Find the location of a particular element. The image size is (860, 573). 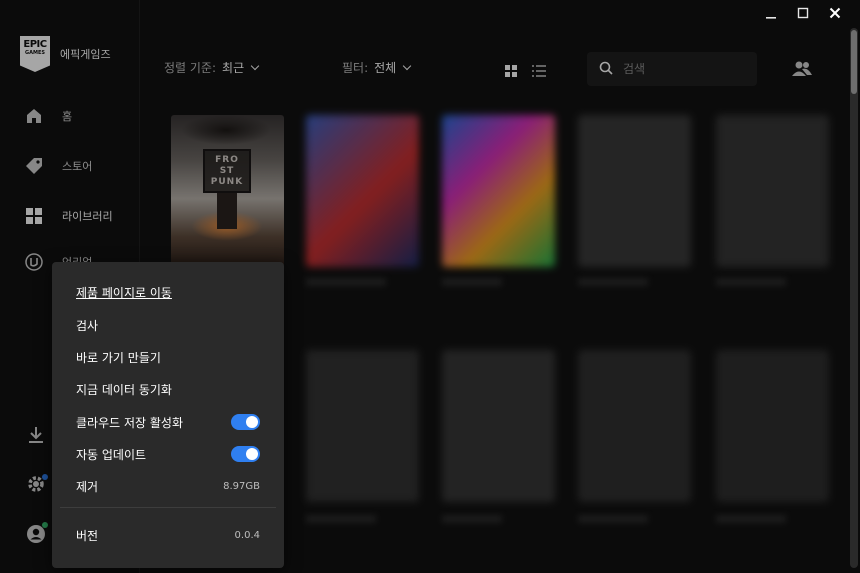

scrollbar is located at coordinates (854, 298).